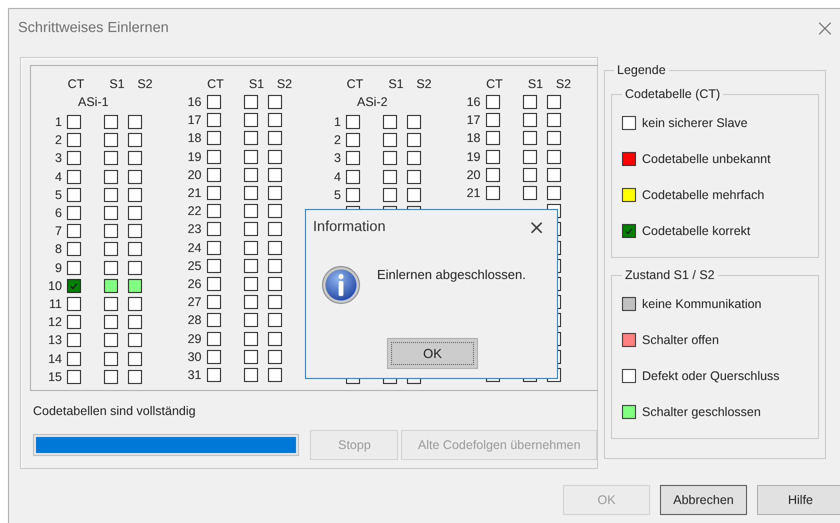 The height and width of the screenshot is (523, 840). Describe the element at coordinates (195, 339) in the screenshot. I see `slave-number: 29` at that location.